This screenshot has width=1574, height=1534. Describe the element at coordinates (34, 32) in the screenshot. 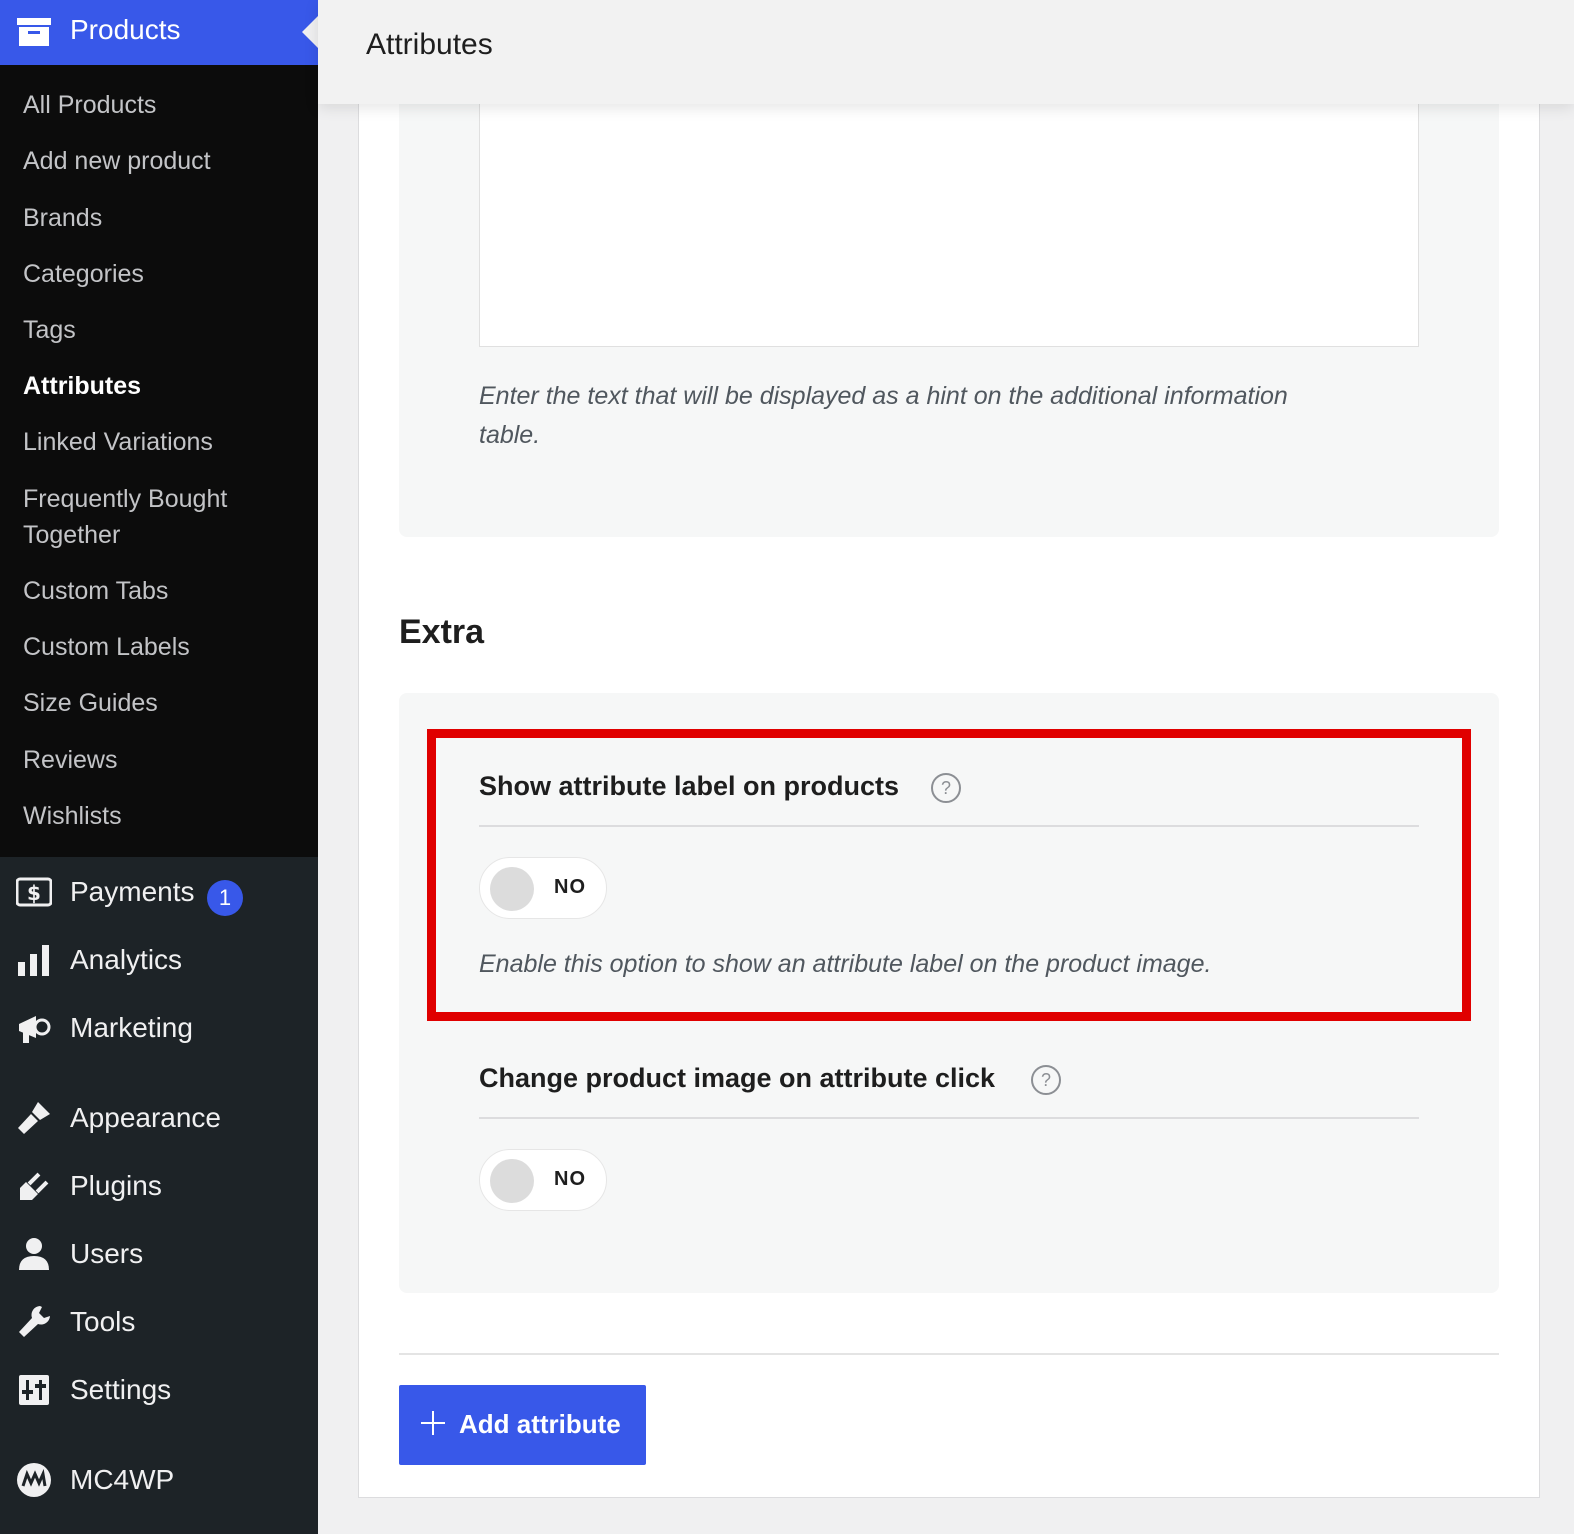

I see `archive-icon` at that location.